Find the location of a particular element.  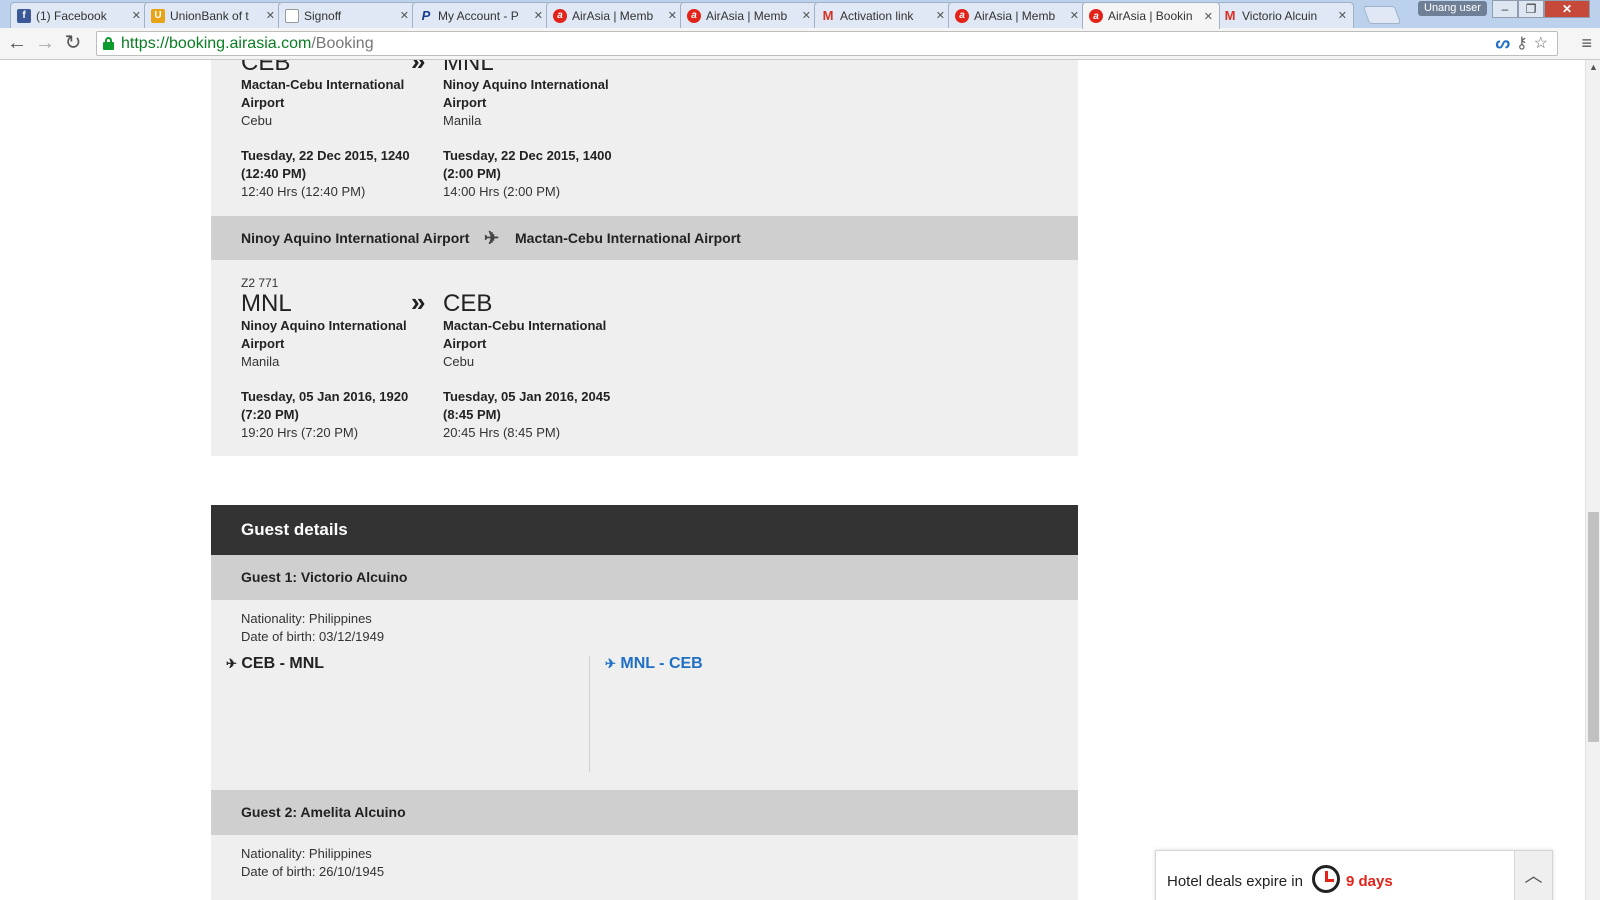

tab-title: AirAsia | Bookin is located at coordinates (1150, 16).